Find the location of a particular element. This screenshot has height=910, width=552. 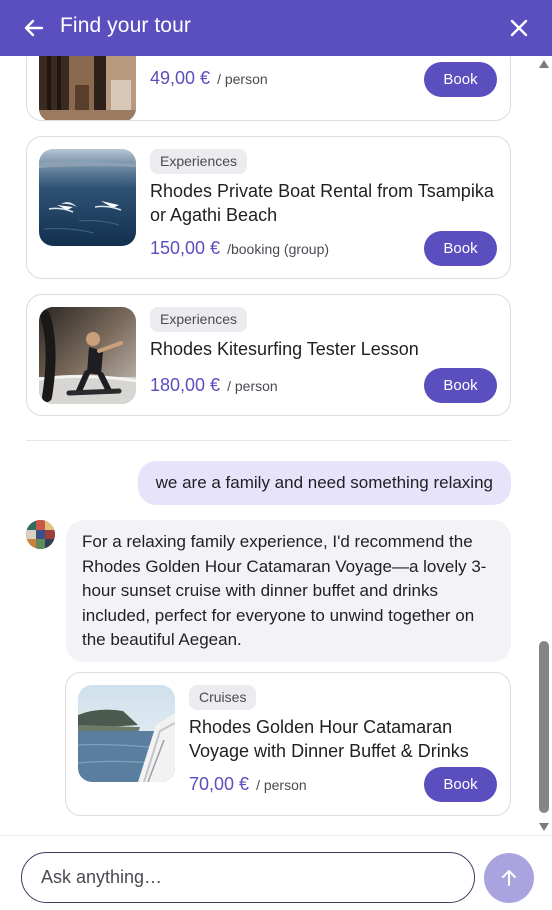

scroll-down-arrow-icon is located at coordinates (544, 827).